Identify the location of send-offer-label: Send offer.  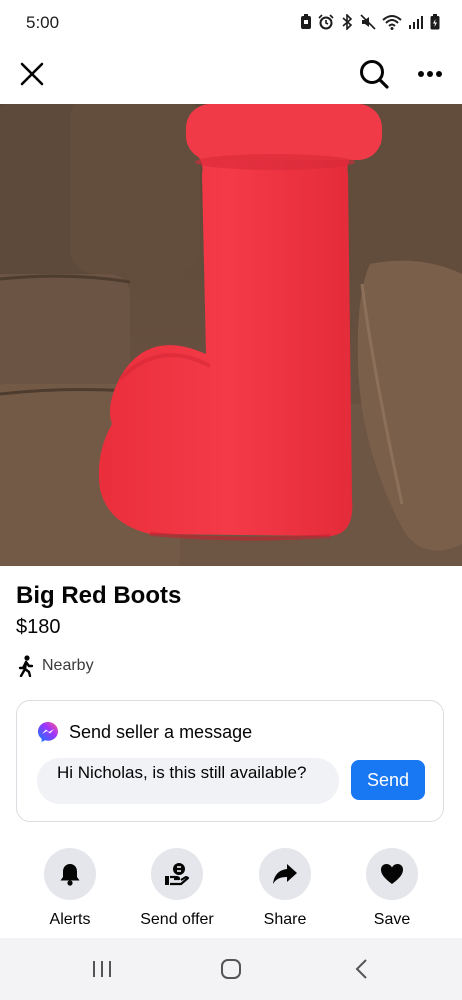
(177, 919).